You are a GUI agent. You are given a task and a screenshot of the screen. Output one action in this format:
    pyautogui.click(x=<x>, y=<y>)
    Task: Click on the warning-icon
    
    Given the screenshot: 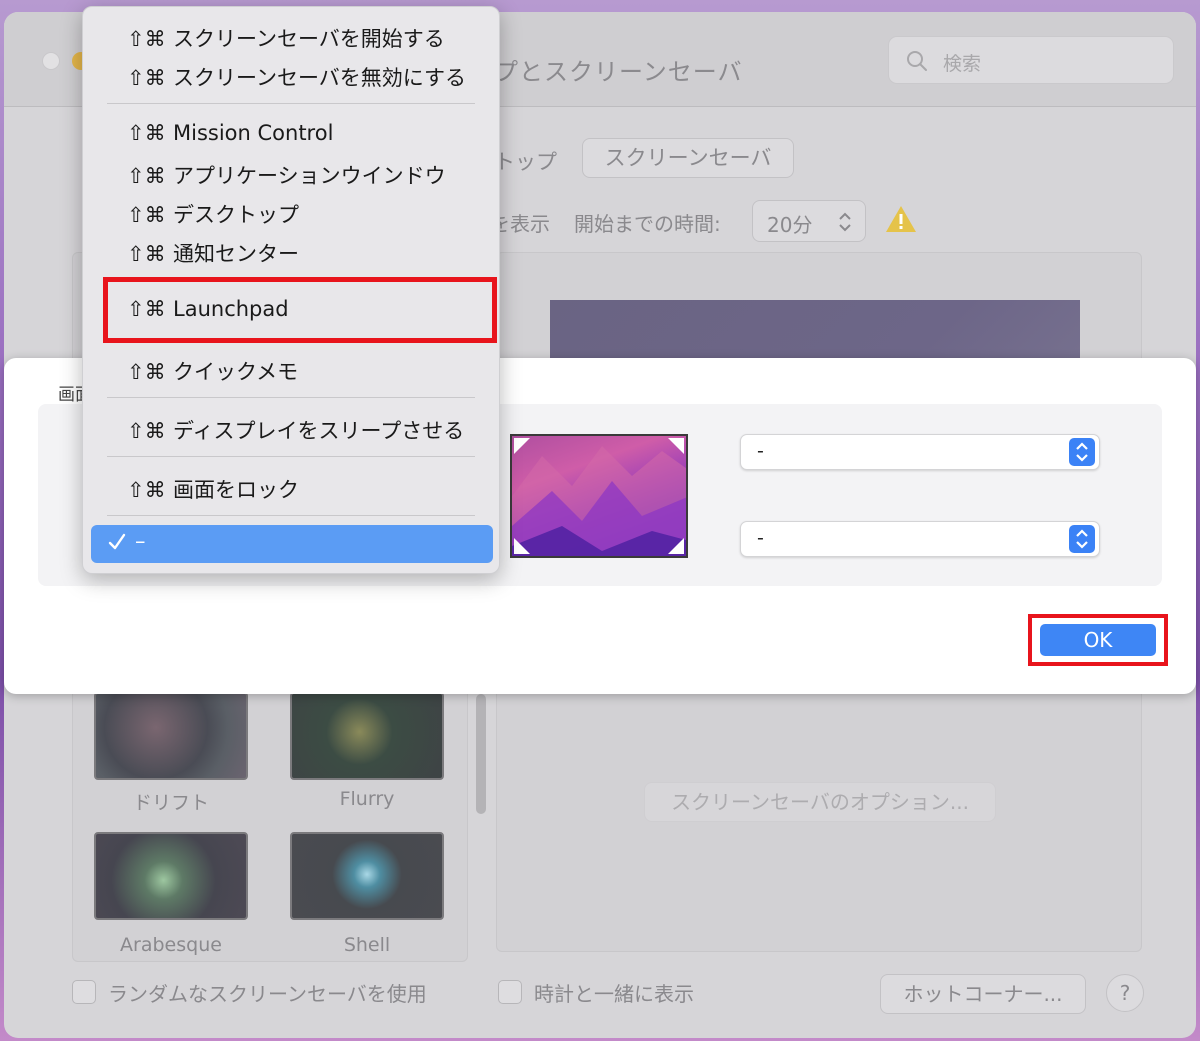 What is the action you would take?
    pyautogui.click(x=901, y=219)
    